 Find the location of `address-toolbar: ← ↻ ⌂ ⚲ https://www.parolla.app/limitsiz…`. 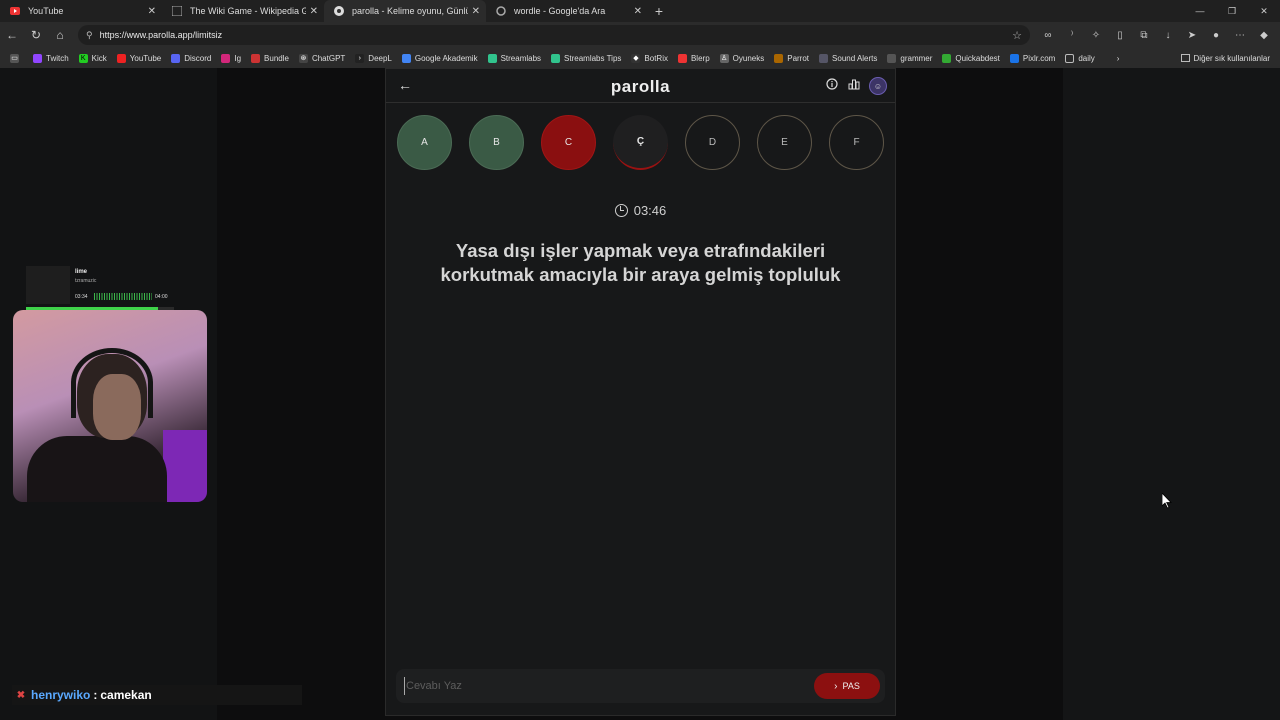

address-toolbar: ← ↻ ⌂ ⚲ https://www.parolla.app/limitsiz… is located at coordinates (640, 35).